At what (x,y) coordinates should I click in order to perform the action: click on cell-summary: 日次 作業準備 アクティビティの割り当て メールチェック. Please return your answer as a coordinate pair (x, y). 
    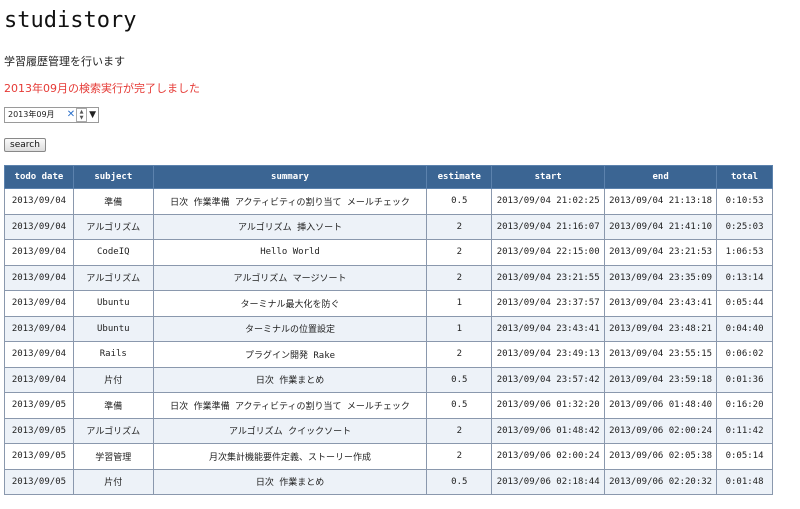
    Looking at the image, I should click on (290, 405).